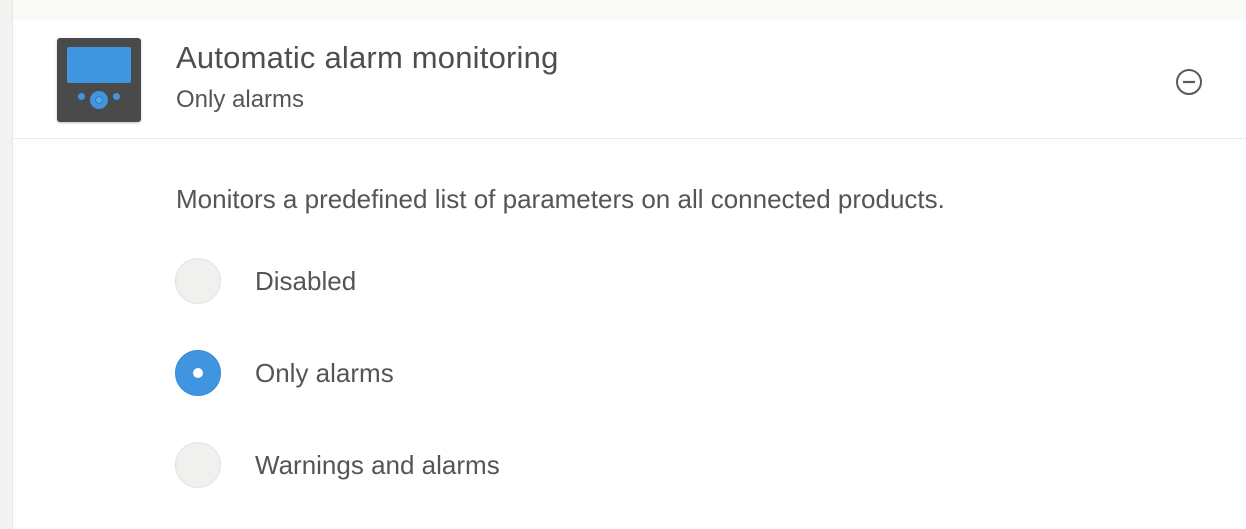 The image size is (1246, 529). I want to click on option-only-alarms: Only alarms, so click(523, 374).